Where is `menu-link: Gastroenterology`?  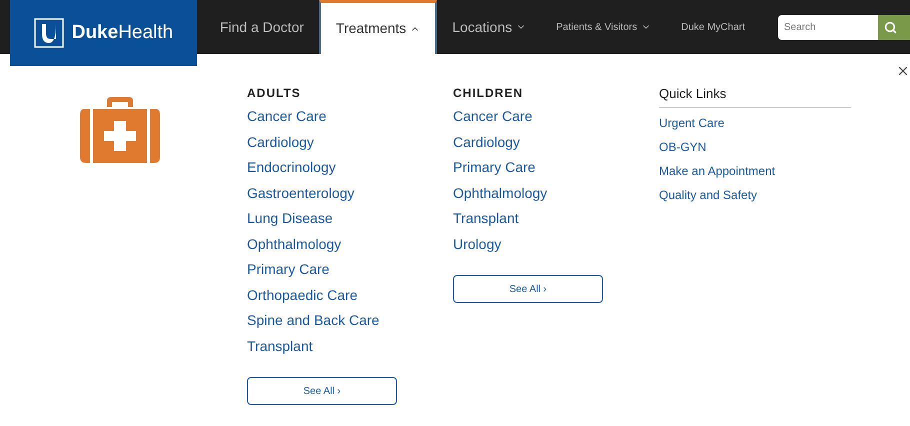 menu-link: Gastroenterology is located at coordinates (300, 195).